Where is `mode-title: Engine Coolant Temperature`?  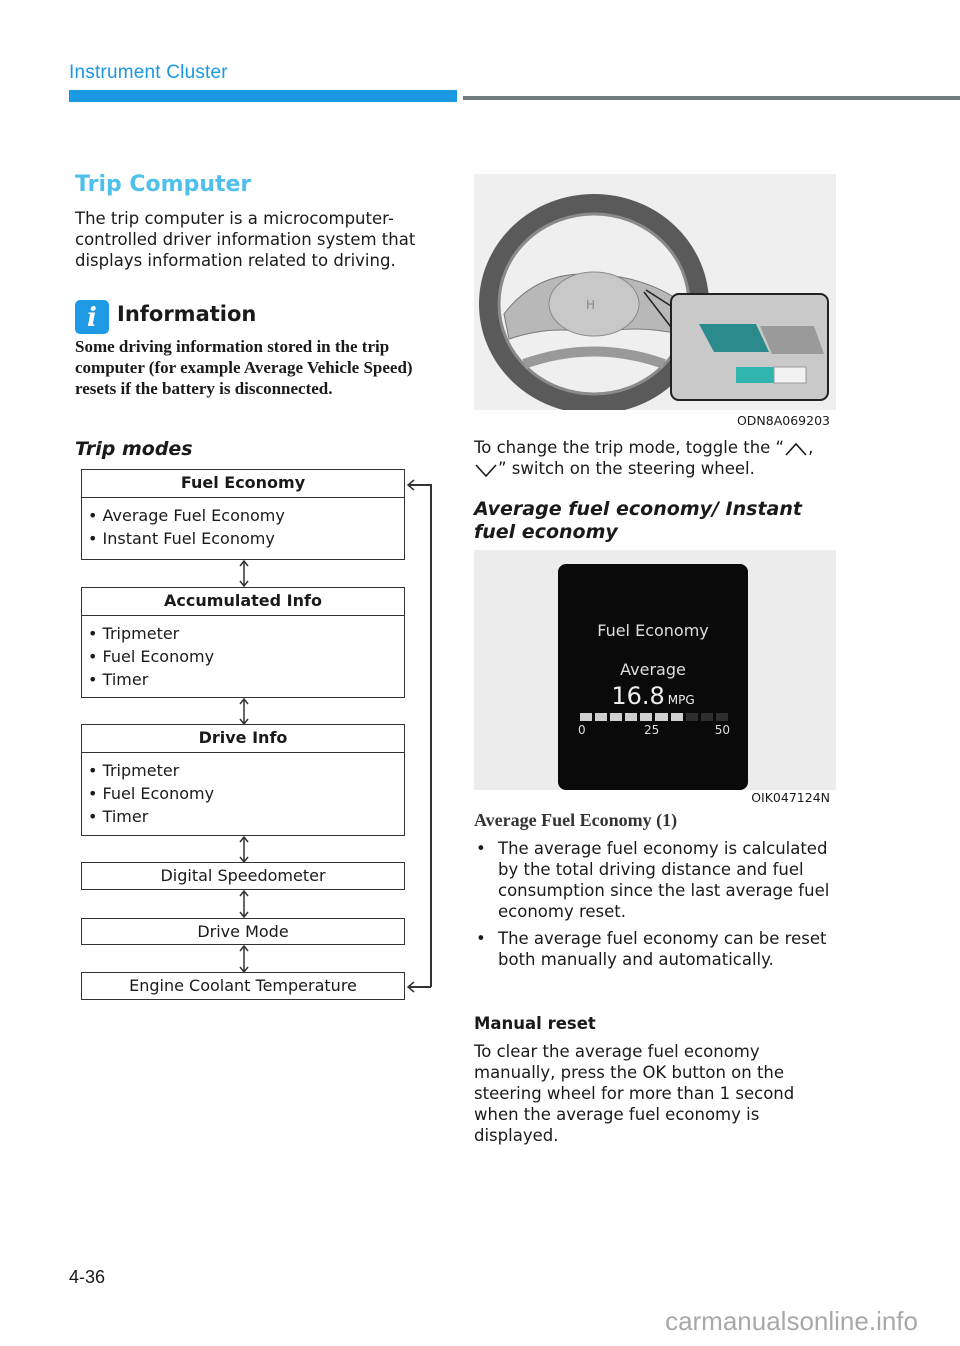 mode-title: Engine Coolant Temperature is located at coordinates (243, 985).